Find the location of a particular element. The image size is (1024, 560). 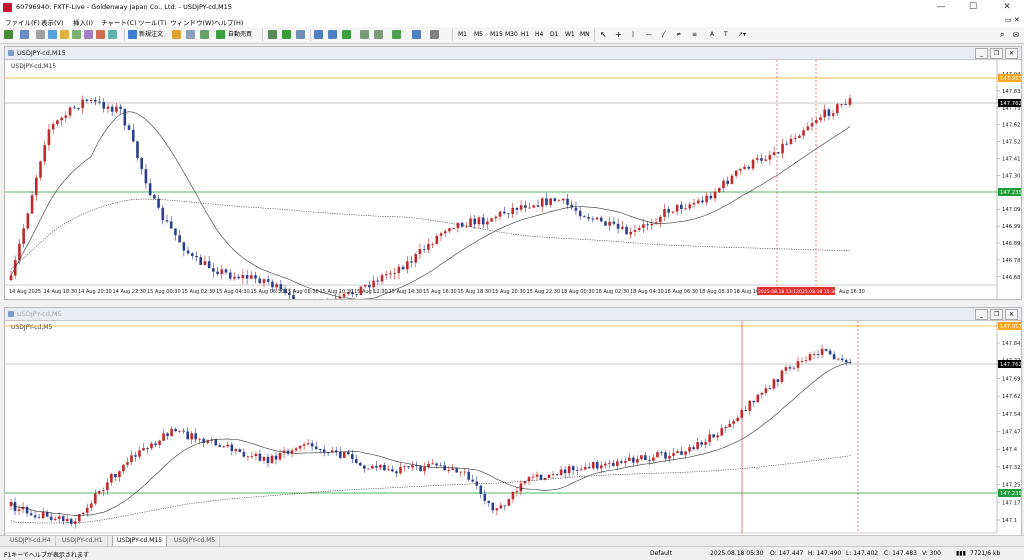

search-icon: ⌕ is located at coordinates (1002, 35).